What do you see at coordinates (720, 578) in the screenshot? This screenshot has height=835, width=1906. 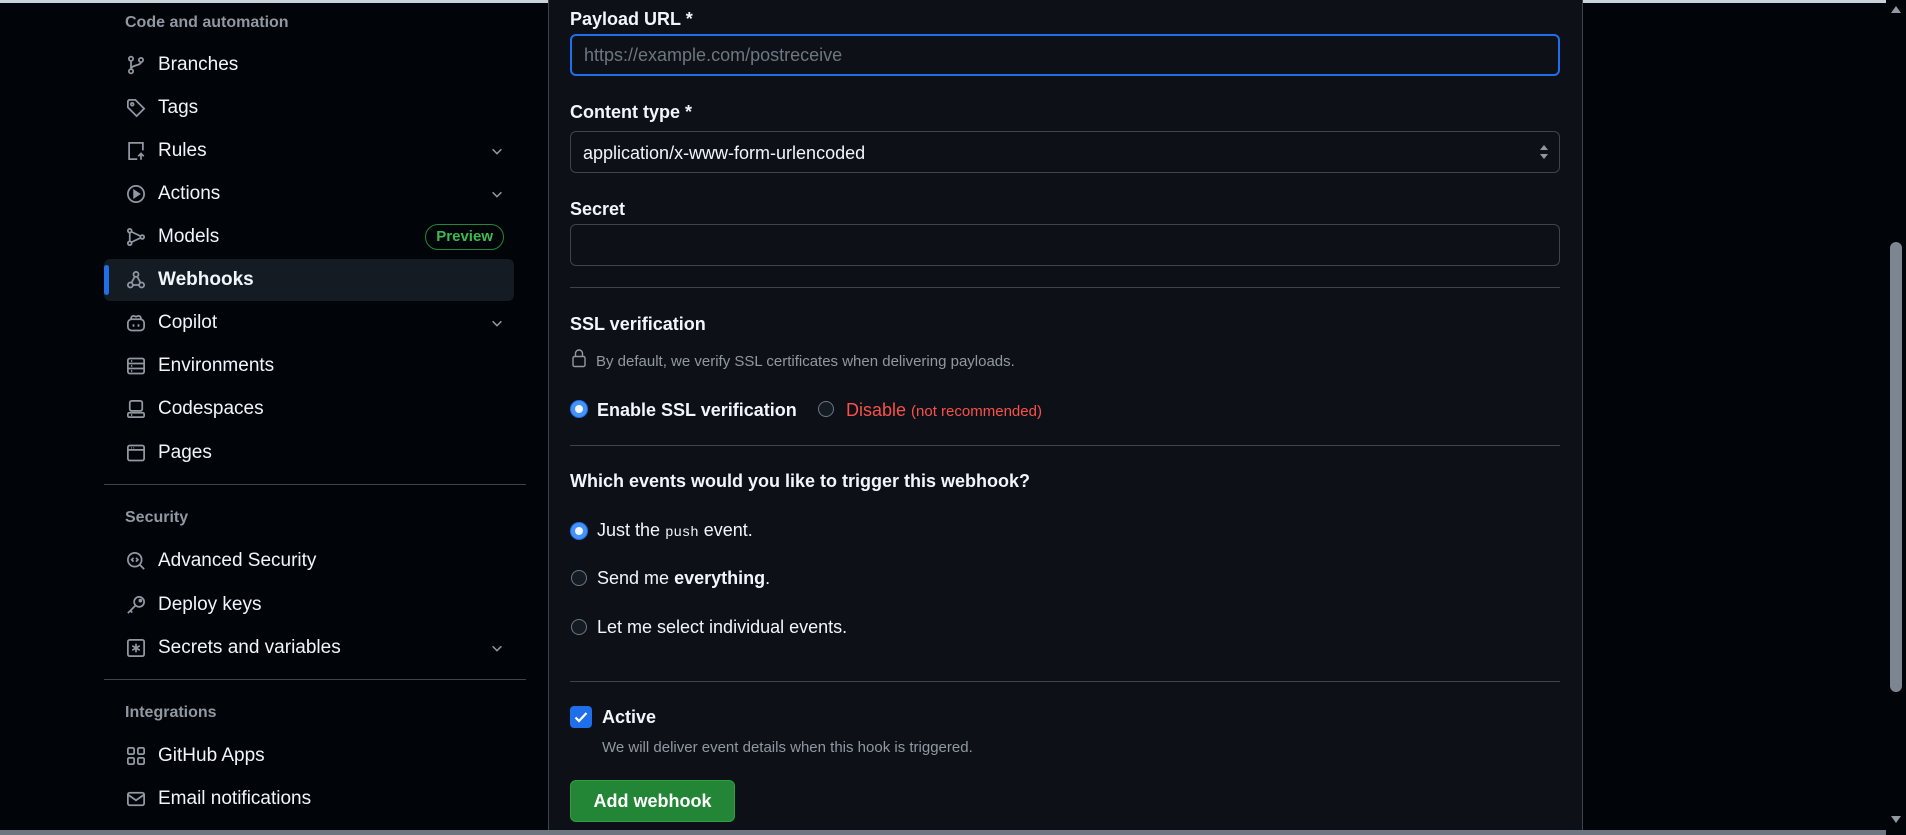 I see `event-everything-bold: everything` at bounding box center [720, 578].